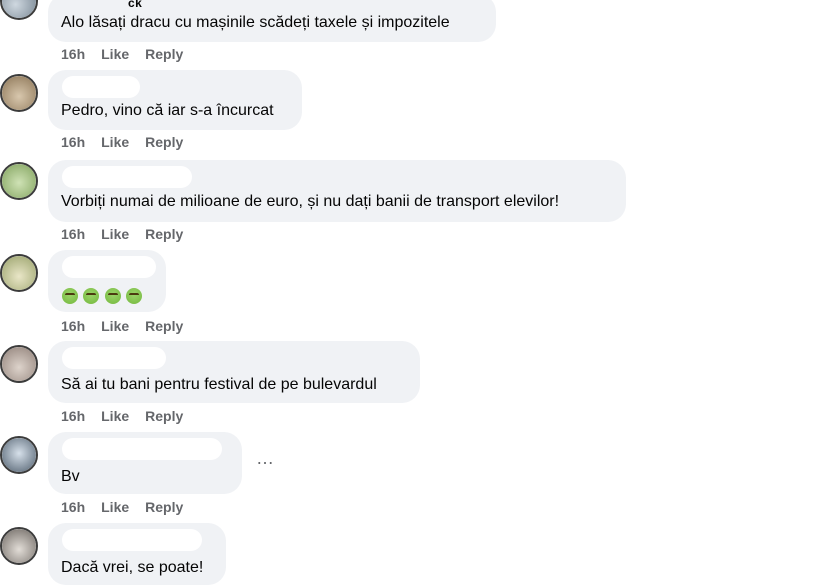 This screenshot has width=824, height=585. Describe the element at coordinates (102, 296) in the screenshot. I see `emoji-row` at that location.